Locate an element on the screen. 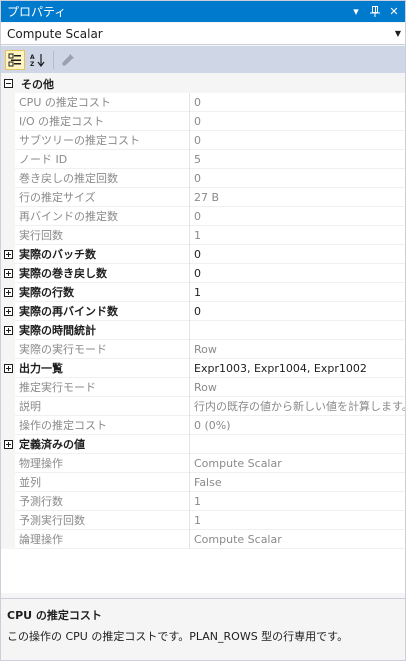 Image resolution: width=406 pixels, height=661 pixels. collapse-icon is located at coordinates (8, 83).